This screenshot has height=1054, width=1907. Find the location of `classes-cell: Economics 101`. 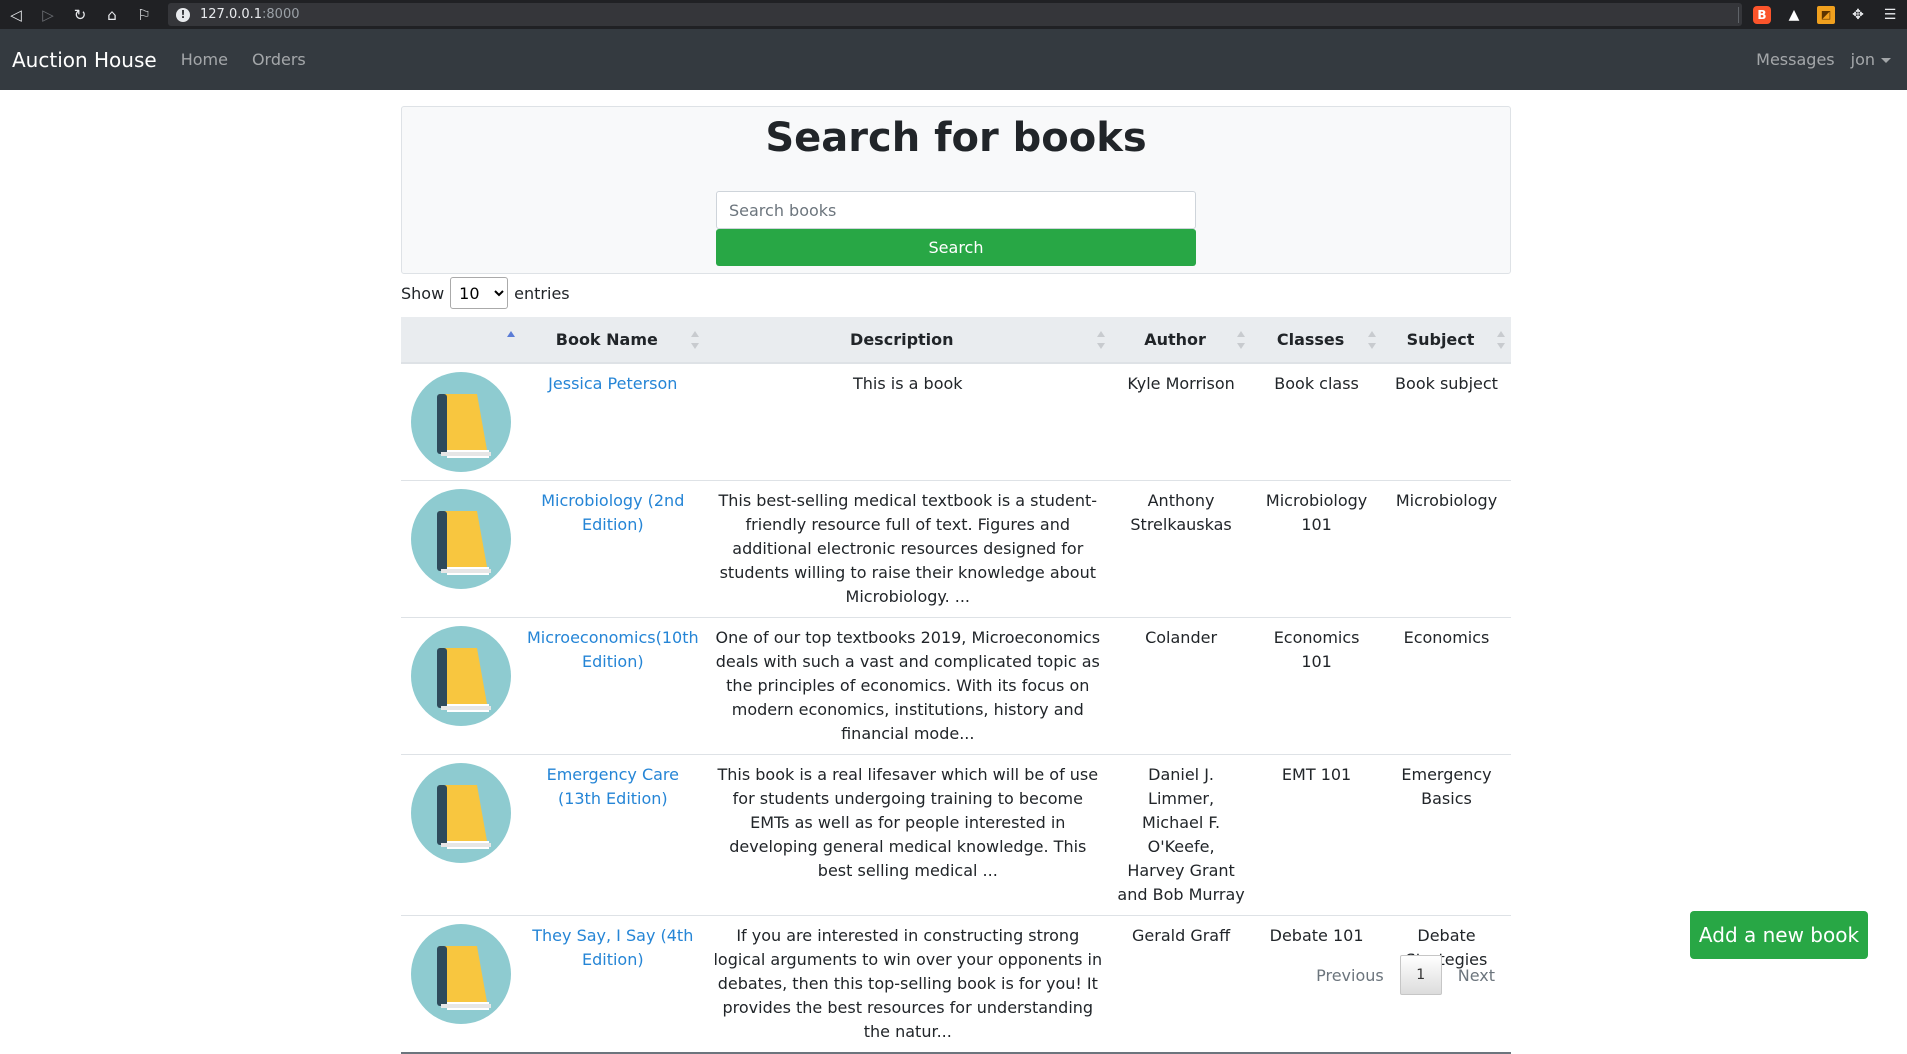

classes-cell: Economics 101 is located at coordinates (1316, 686).